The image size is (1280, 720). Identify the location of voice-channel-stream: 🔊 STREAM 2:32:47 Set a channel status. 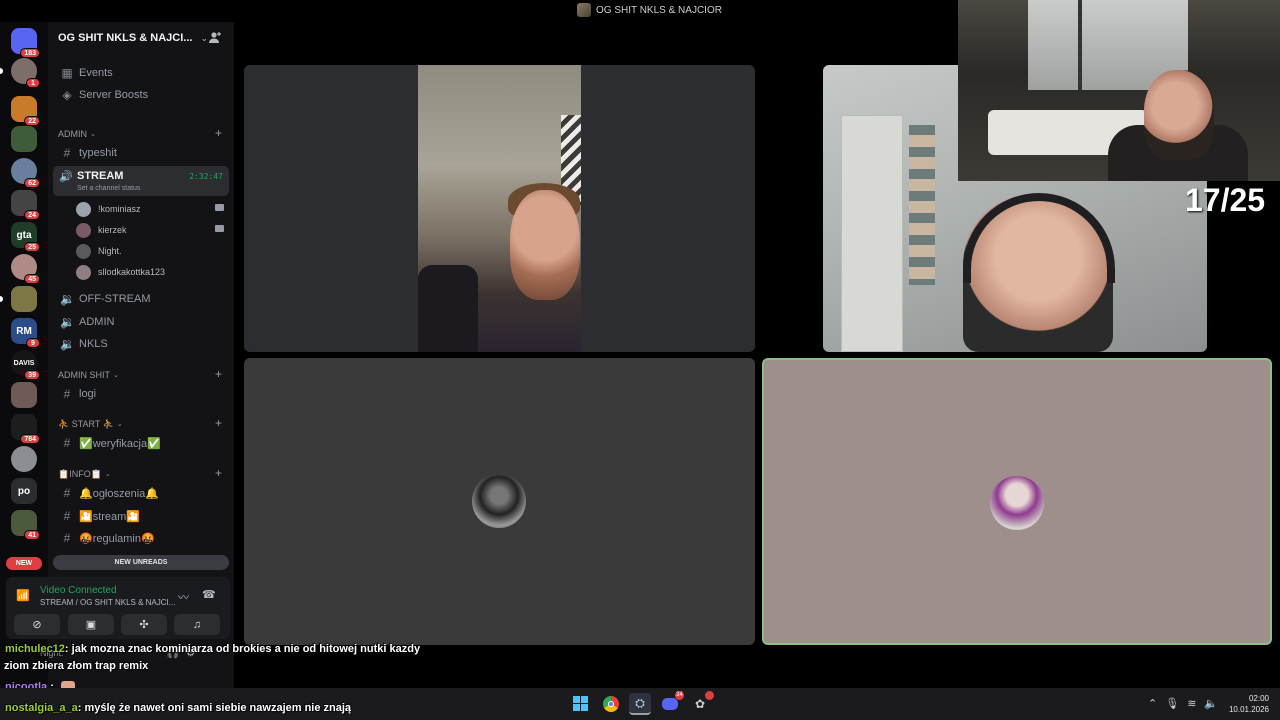
(141, 181).